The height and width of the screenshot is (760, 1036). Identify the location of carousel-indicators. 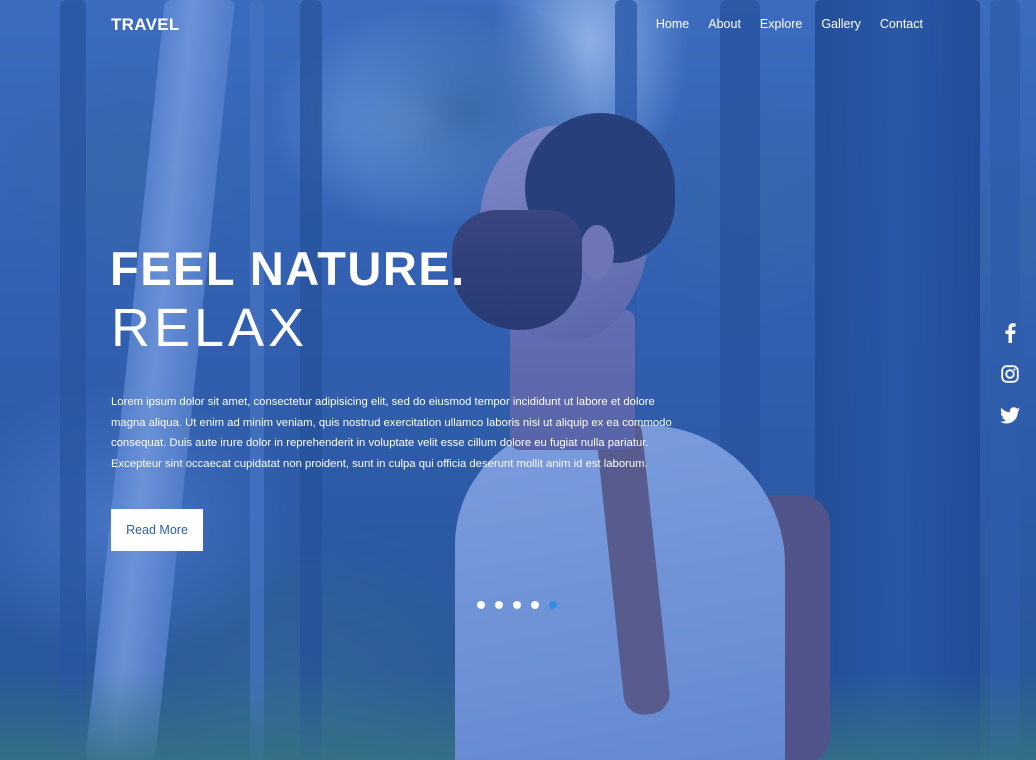
(517, 605).